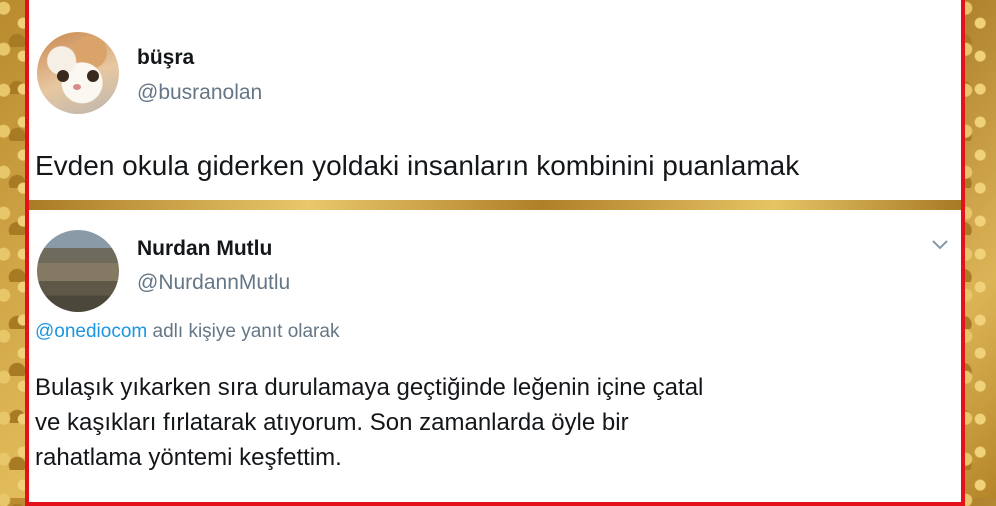  What do you see at coordinates (77, 87) in the screenshot?
I see `cat-nose-icon` at bounding box center [77, 87].